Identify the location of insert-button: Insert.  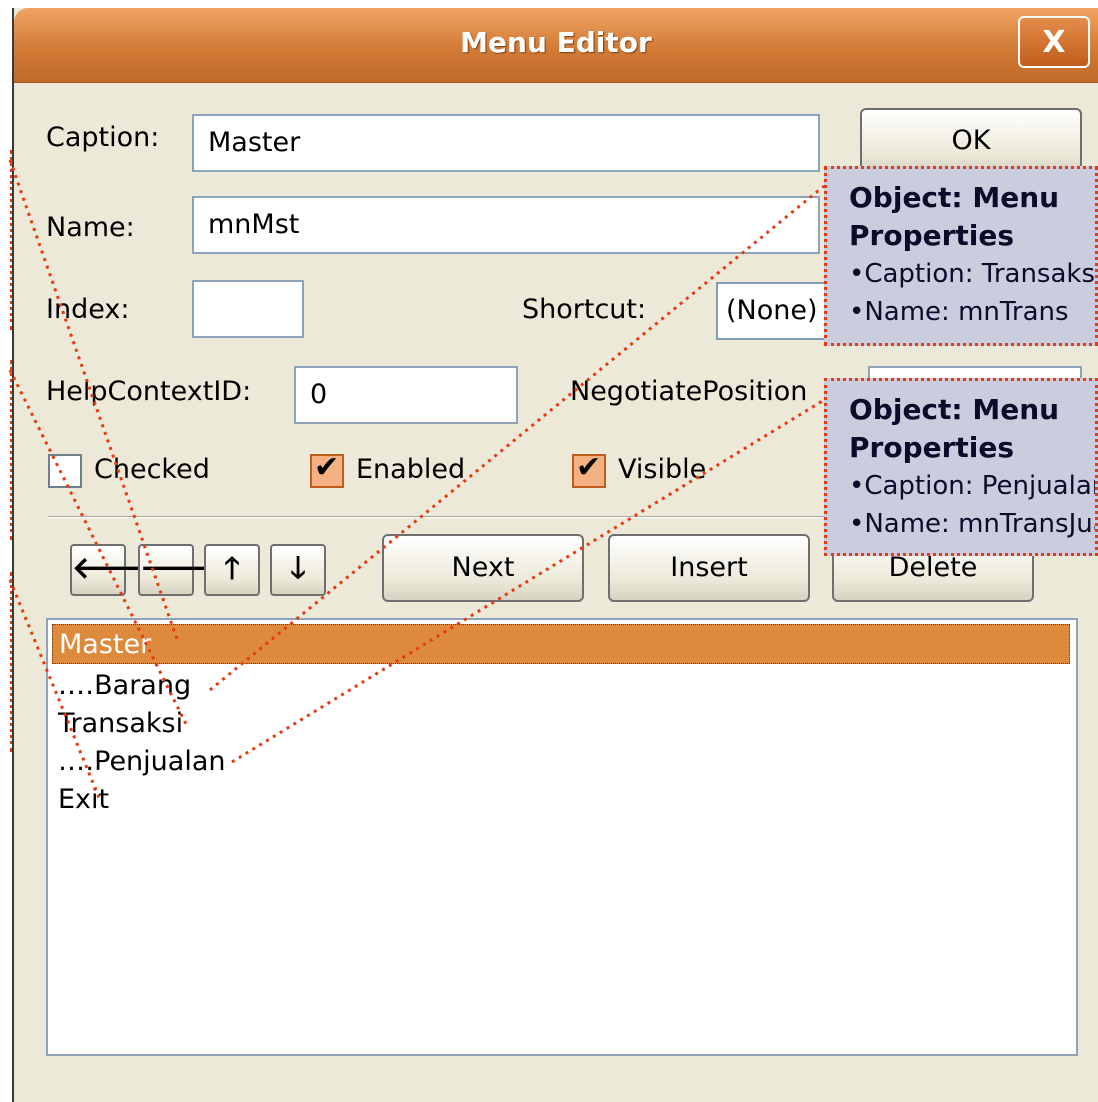
(709, 568).